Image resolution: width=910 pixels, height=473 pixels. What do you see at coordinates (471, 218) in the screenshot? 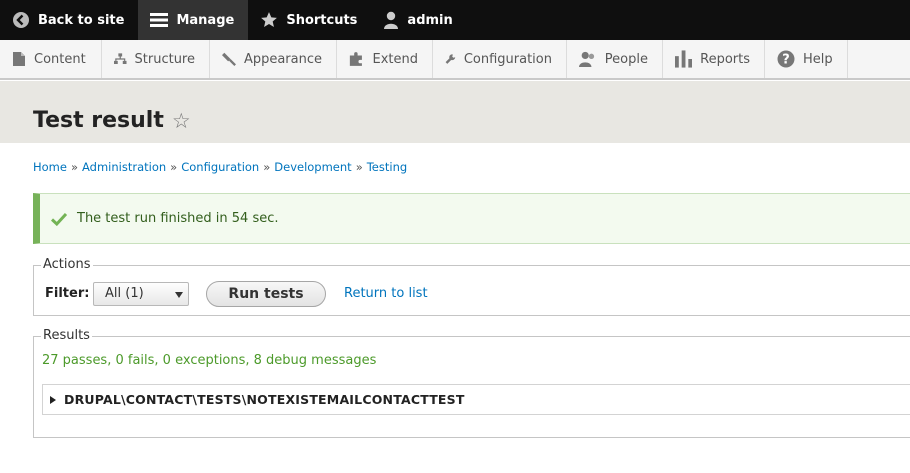
I see `status-message: The test run finished in 54 sec.` at bounding box center [471, 218].